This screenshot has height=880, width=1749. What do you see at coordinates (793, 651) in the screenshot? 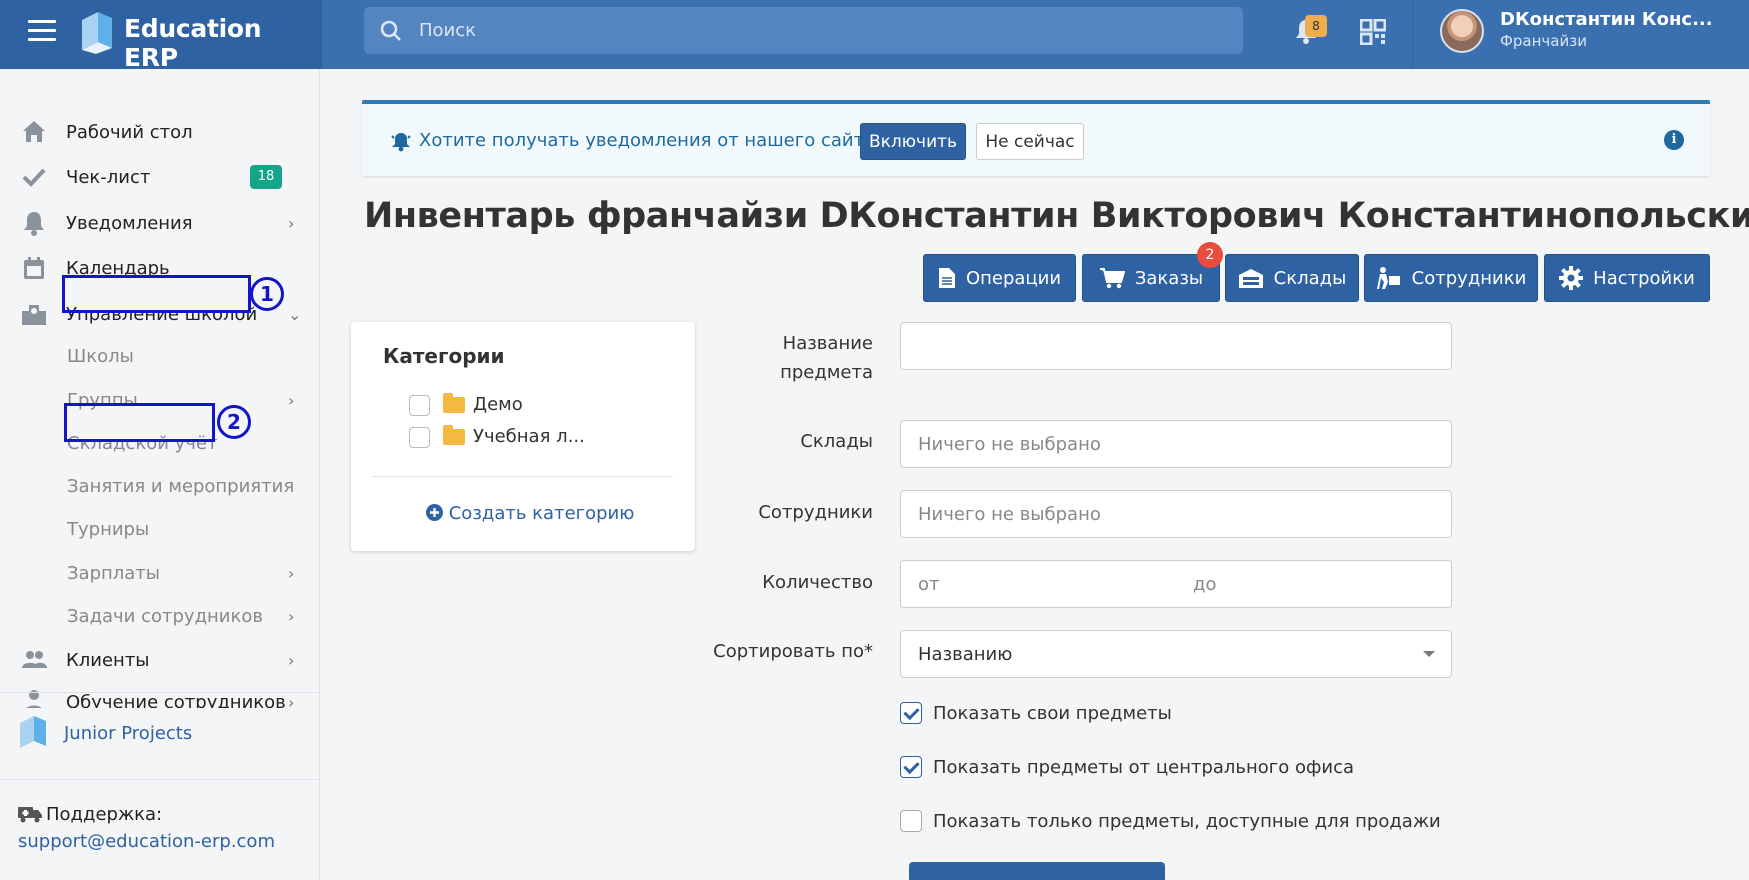
I see `sort-field-label: Сортировать по*` at bounding box center [793, 651].